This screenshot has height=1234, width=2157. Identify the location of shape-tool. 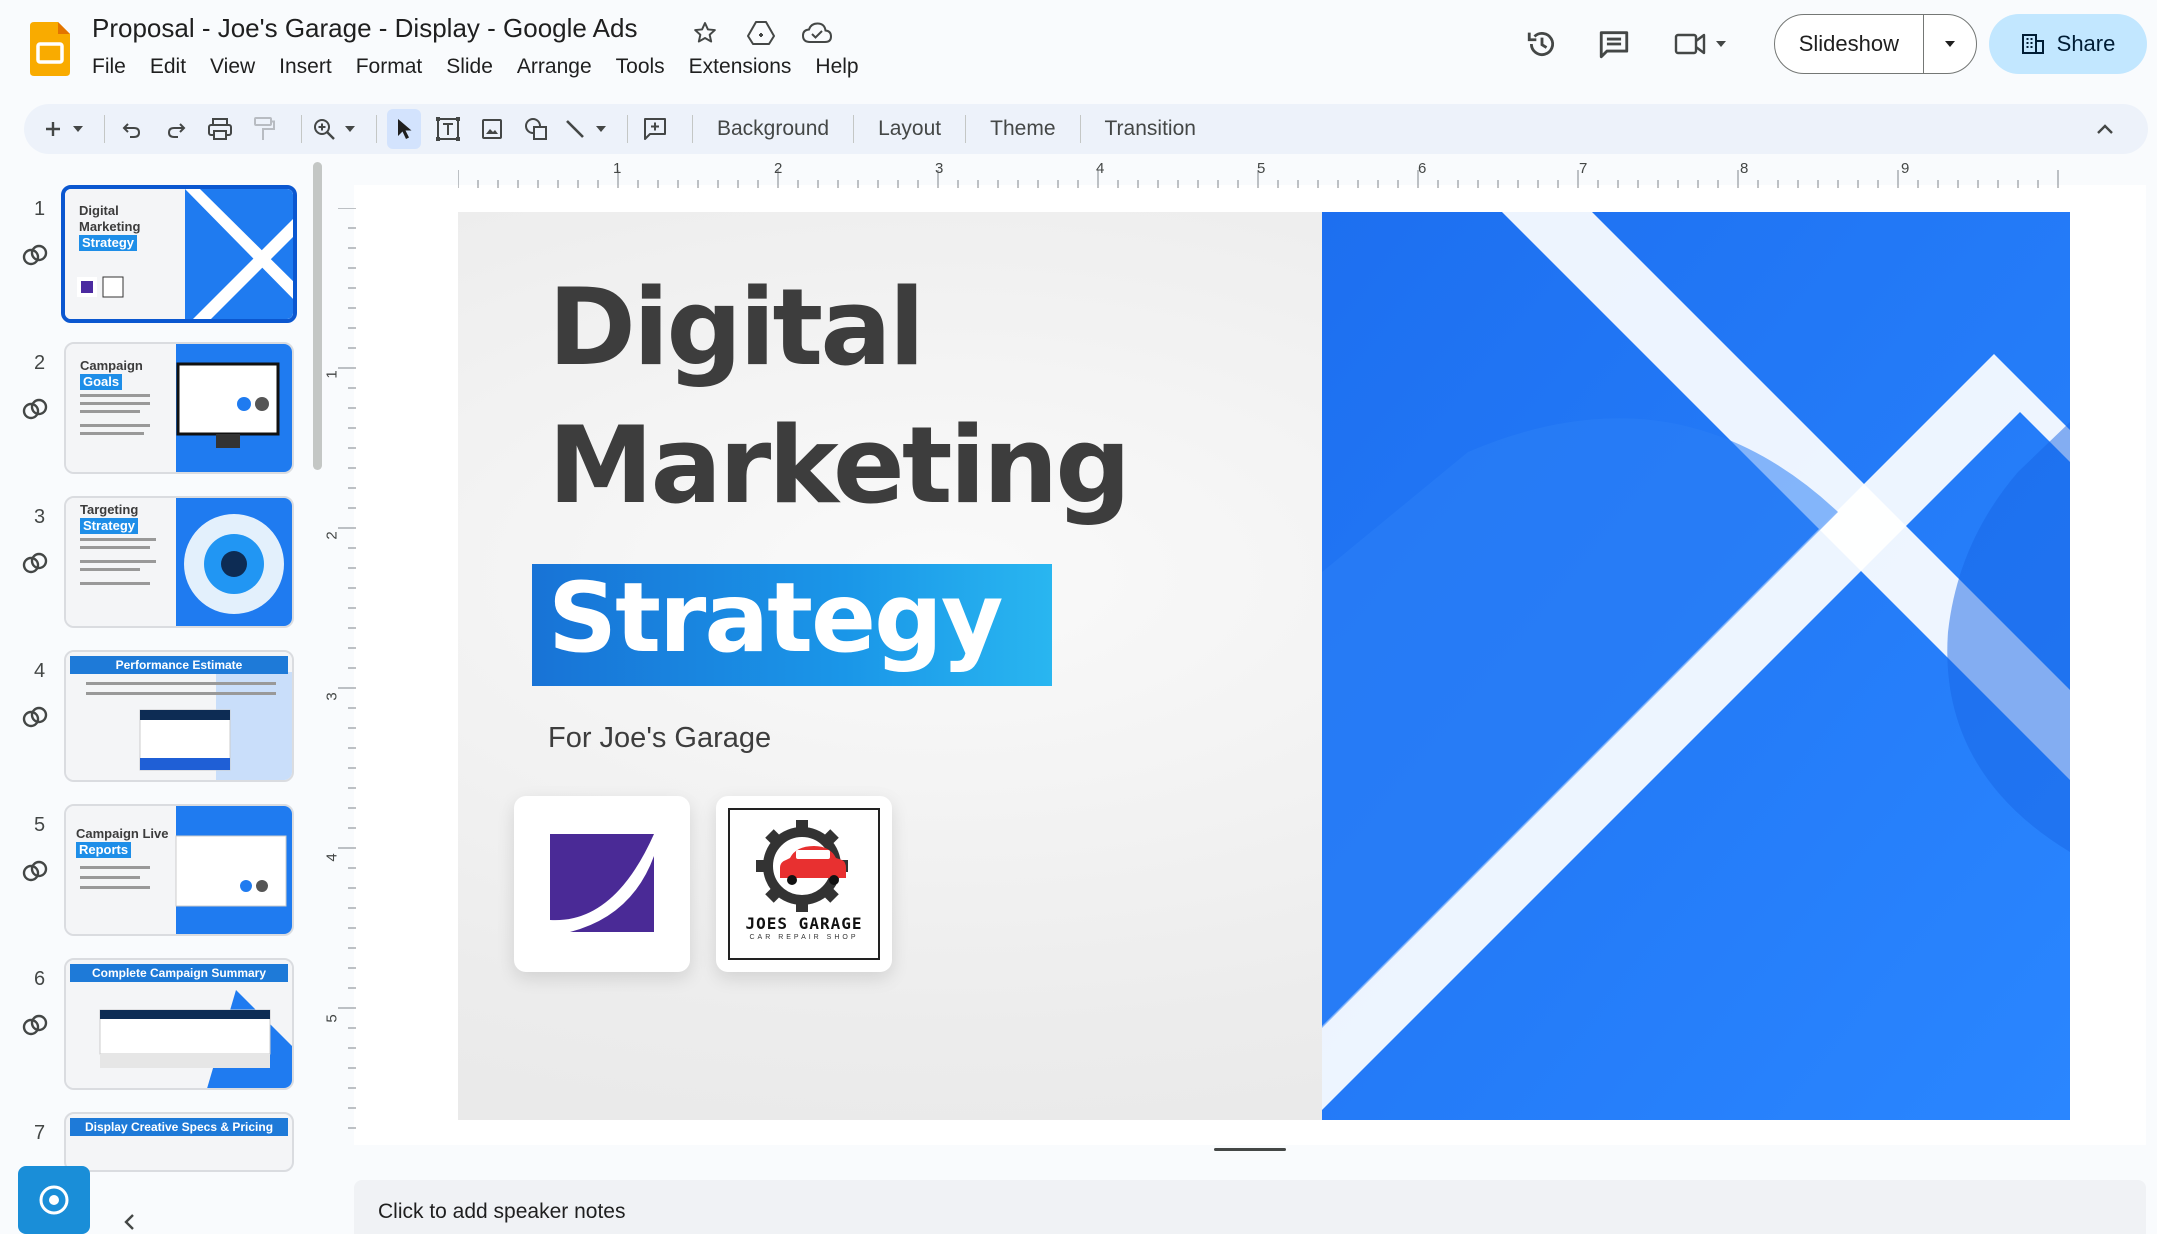
(536, 129).